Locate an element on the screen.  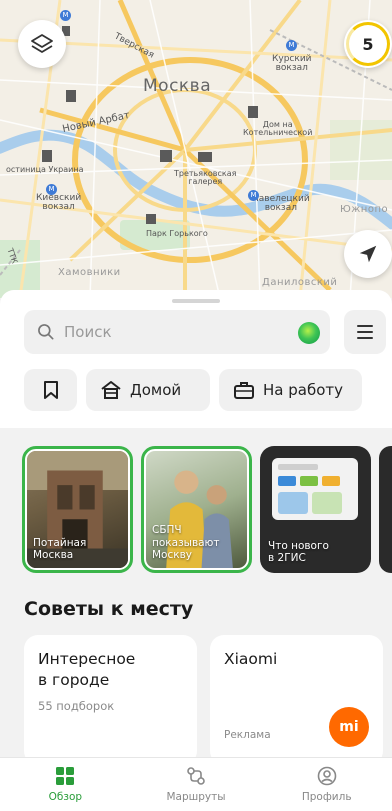
story-caption: СБПЧ показывают Москву is located at coordinates (186, 543).